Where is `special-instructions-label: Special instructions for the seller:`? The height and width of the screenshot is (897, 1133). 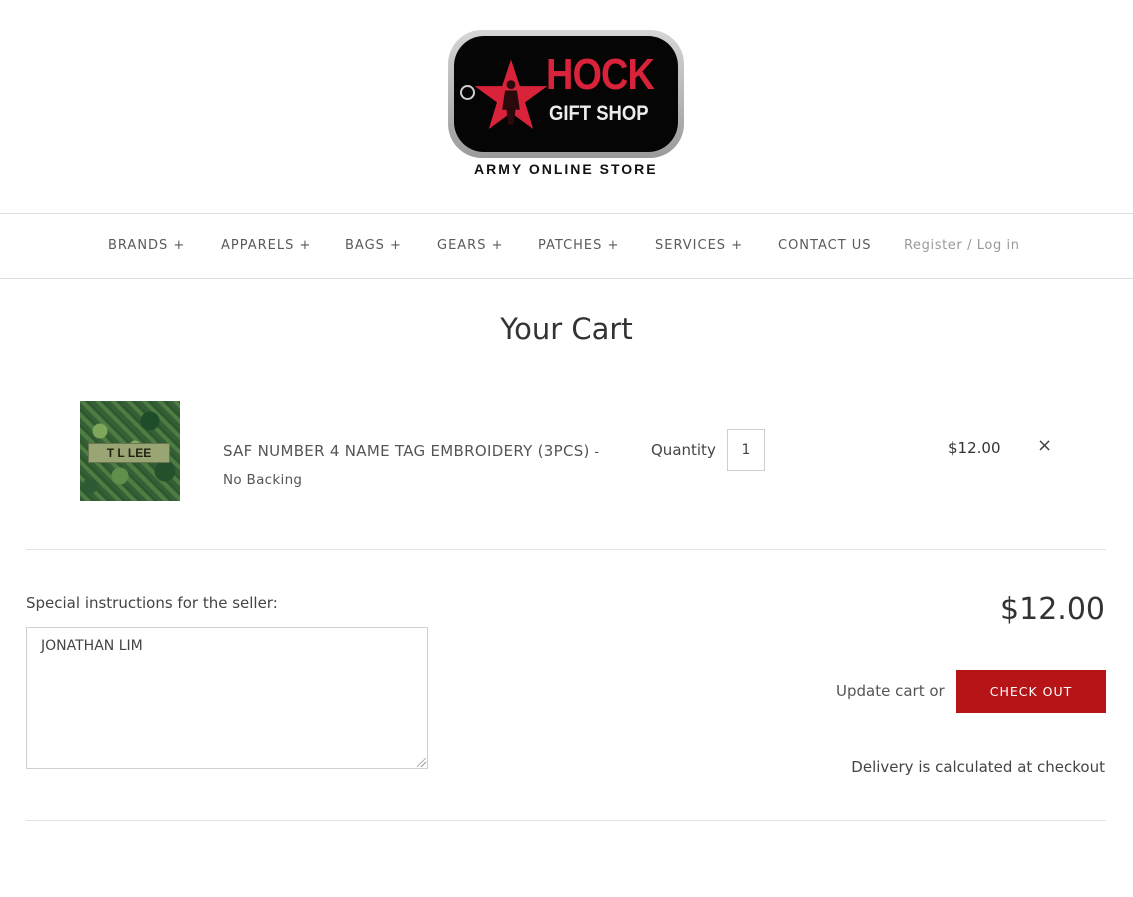
special-instructions-label: Special instructions for the seller: is located at coordinates (152, 603).